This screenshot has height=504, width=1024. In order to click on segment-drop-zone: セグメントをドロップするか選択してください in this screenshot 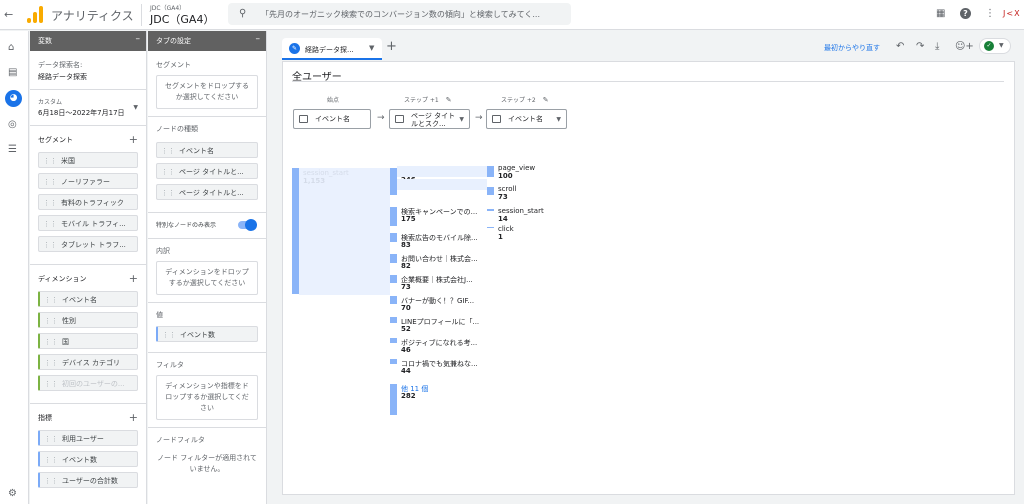, I will do `click(207, 92)`.